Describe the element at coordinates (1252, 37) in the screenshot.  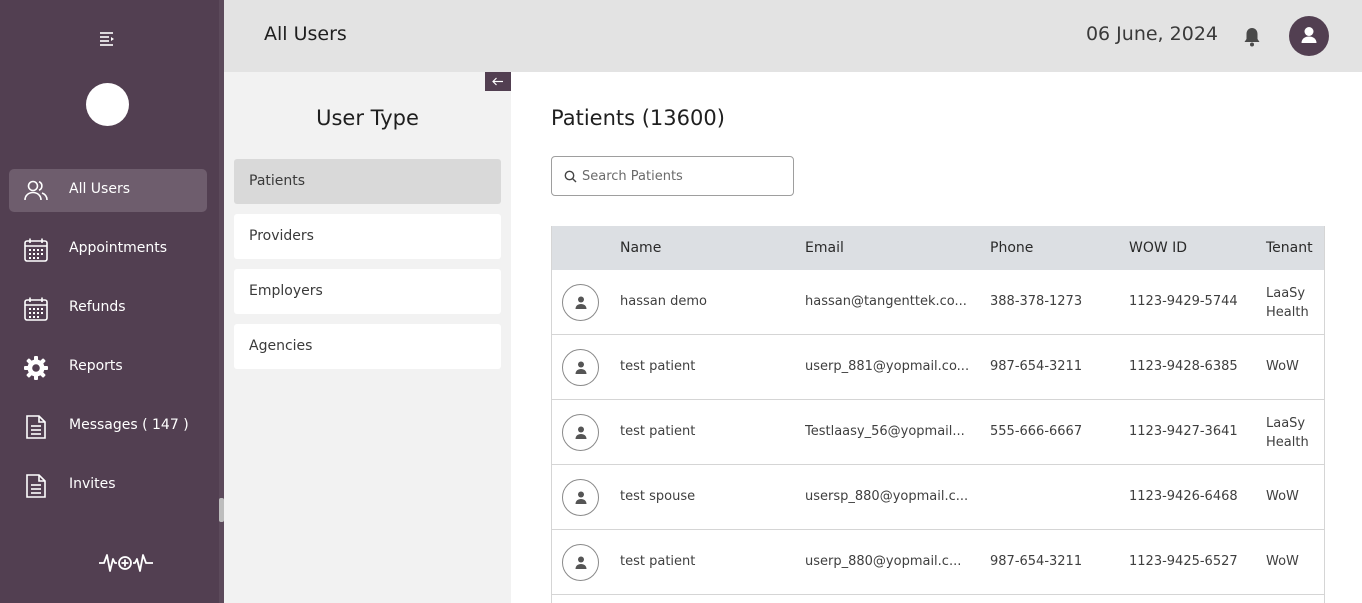
I see `bell-icon` at that location.